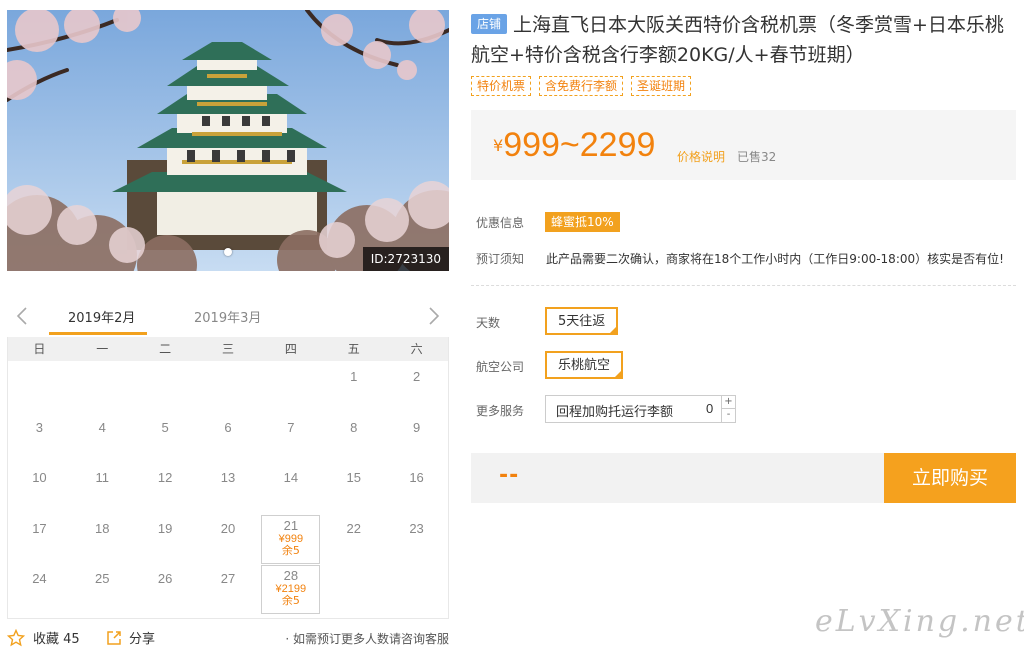 The height and width of the screenshot is (658, 1024). Describe the element at coordinates (102, 427) in the screenshot. I see `calendar-day-number: 4` at that location.